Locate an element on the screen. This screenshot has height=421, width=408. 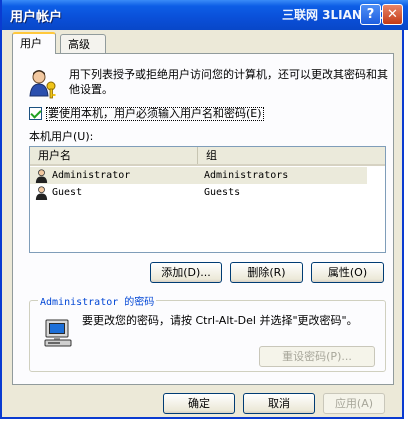
row-username: Administrator is located at coordinates (91, 175).